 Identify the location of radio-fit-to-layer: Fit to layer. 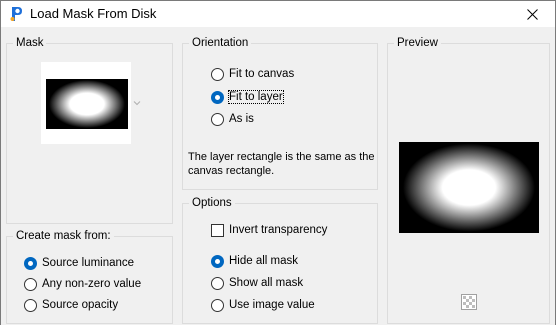
(247, 97).